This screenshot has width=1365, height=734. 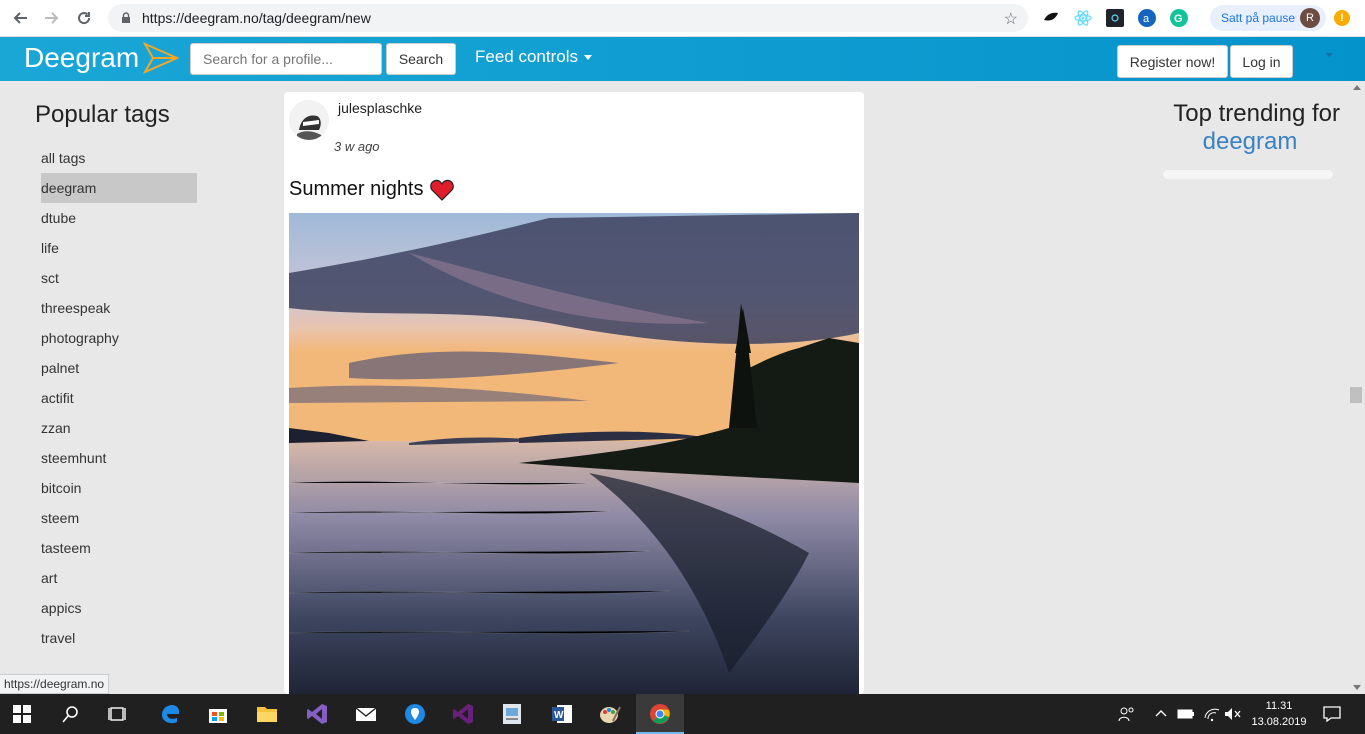 I want to click on tag-item: all tags, so click(x=119, y=158).